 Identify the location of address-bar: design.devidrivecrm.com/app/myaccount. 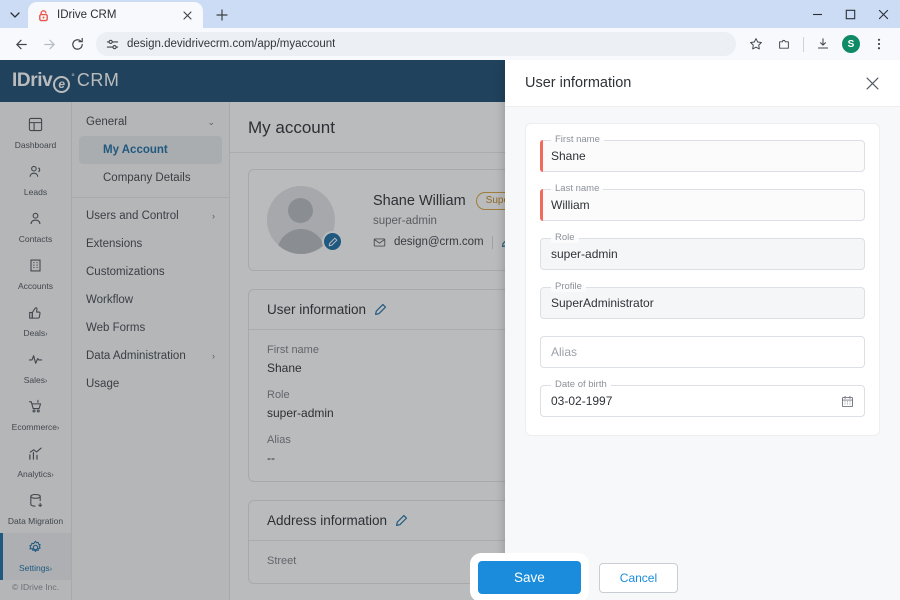
(416, 44).